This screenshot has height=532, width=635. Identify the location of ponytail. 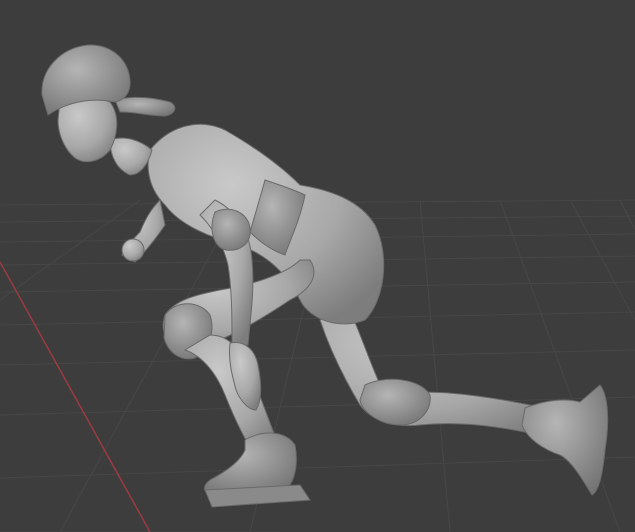
(145, 106).